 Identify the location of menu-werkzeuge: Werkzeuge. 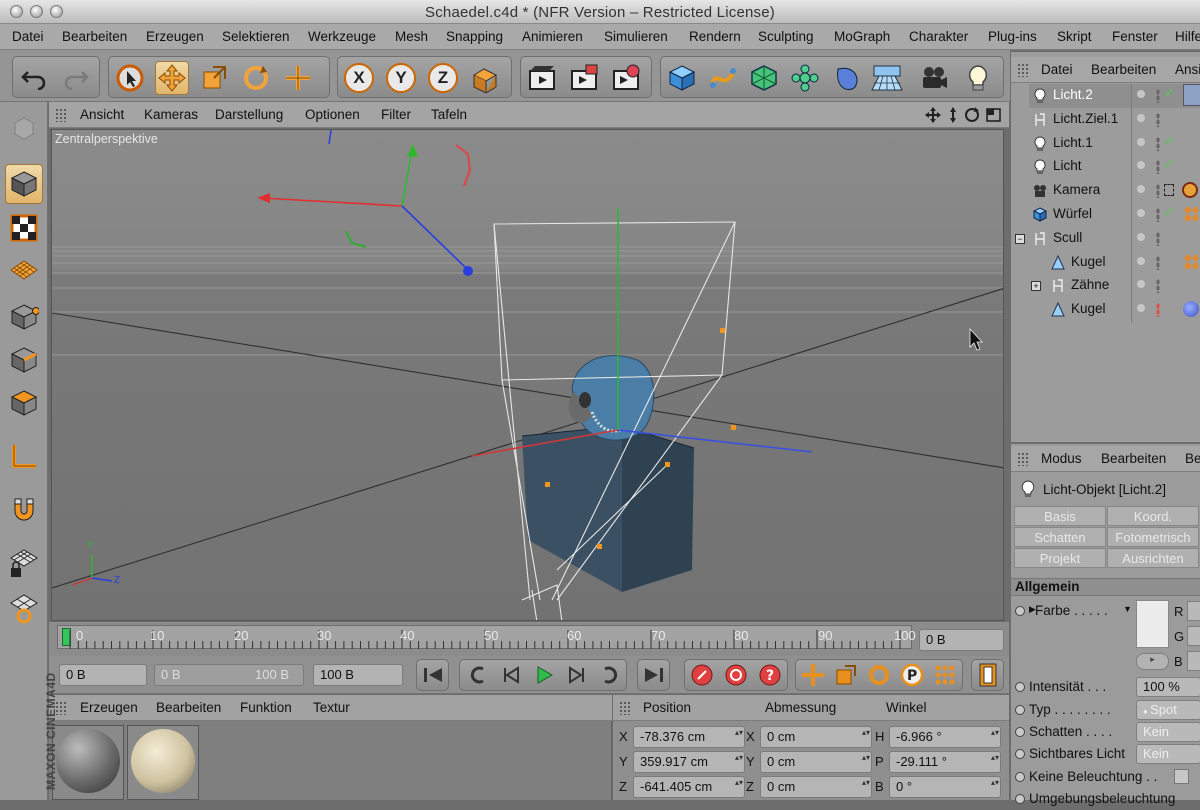
(342, 36).